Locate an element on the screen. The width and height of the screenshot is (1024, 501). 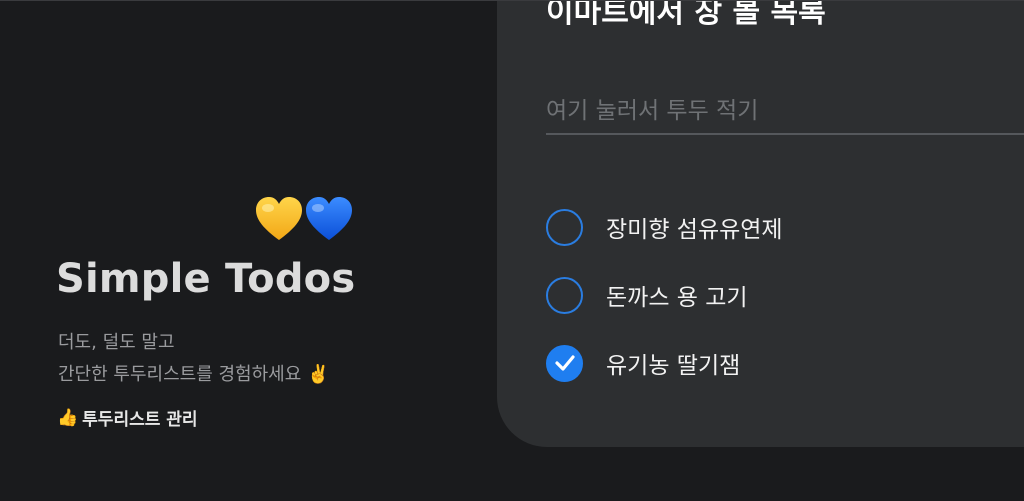
hearts-decoration is located at coordinates (304, 219).